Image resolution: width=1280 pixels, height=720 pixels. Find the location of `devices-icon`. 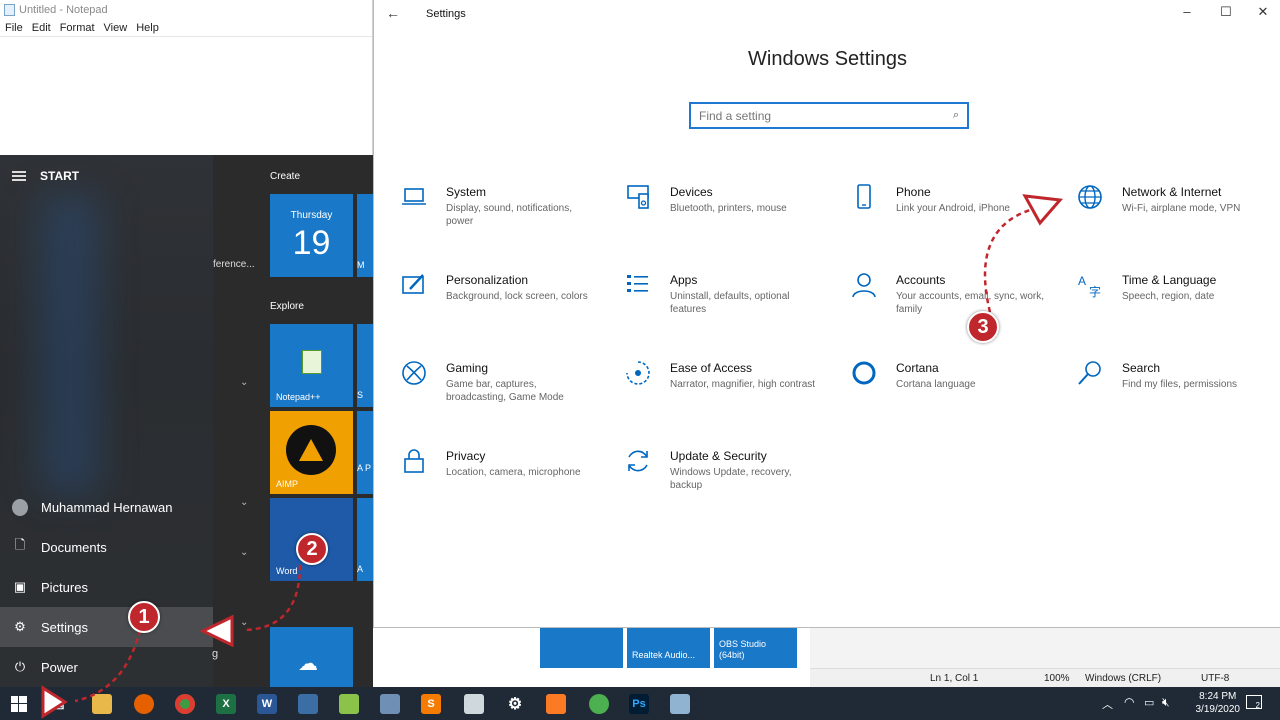

devices-icon is located at coordinates (638, 199).